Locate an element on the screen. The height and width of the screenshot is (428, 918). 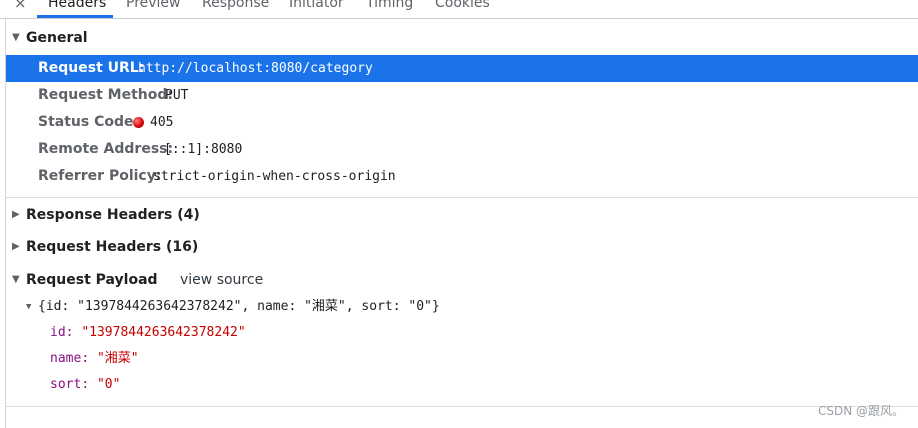
payload-prop-id: id: "1397844263642378242" is located at coordinates (148, 333).